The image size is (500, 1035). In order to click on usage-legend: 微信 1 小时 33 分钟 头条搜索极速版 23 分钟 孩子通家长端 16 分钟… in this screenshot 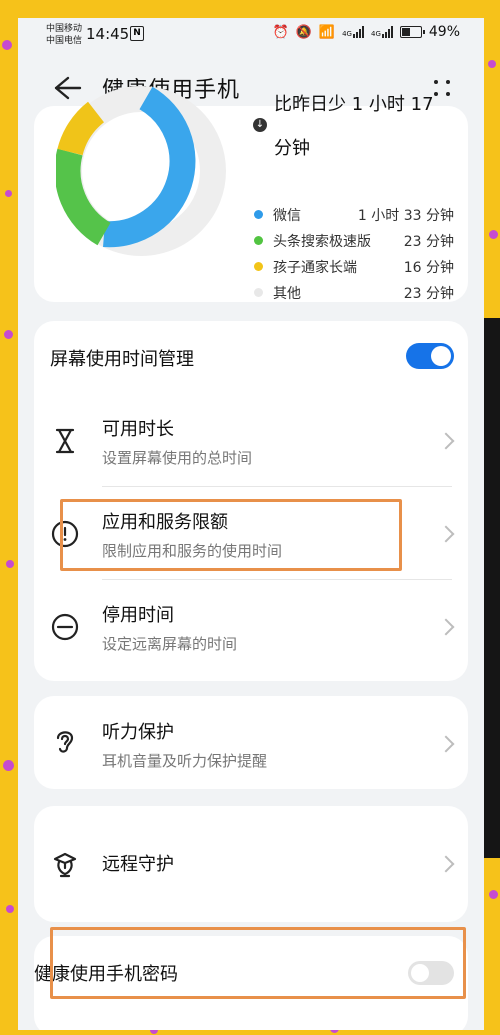, I will do `click(357, 254)`.